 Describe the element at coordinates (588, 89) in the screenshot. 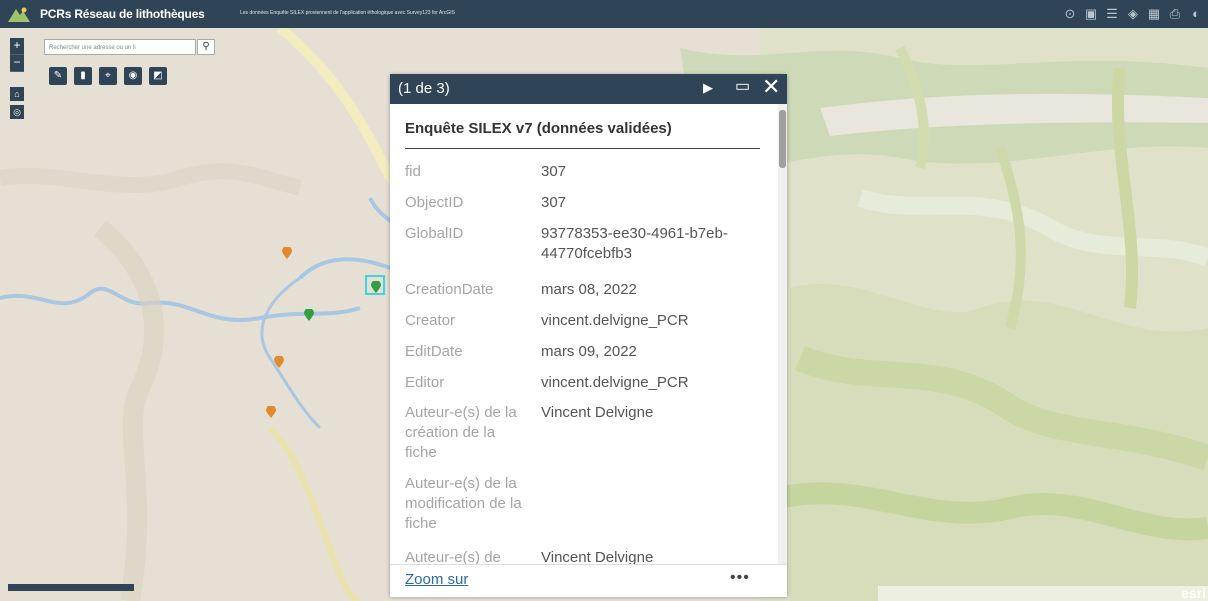

I see `popup-header: (1 de 3) ▶ ▭ ✕` at that location.